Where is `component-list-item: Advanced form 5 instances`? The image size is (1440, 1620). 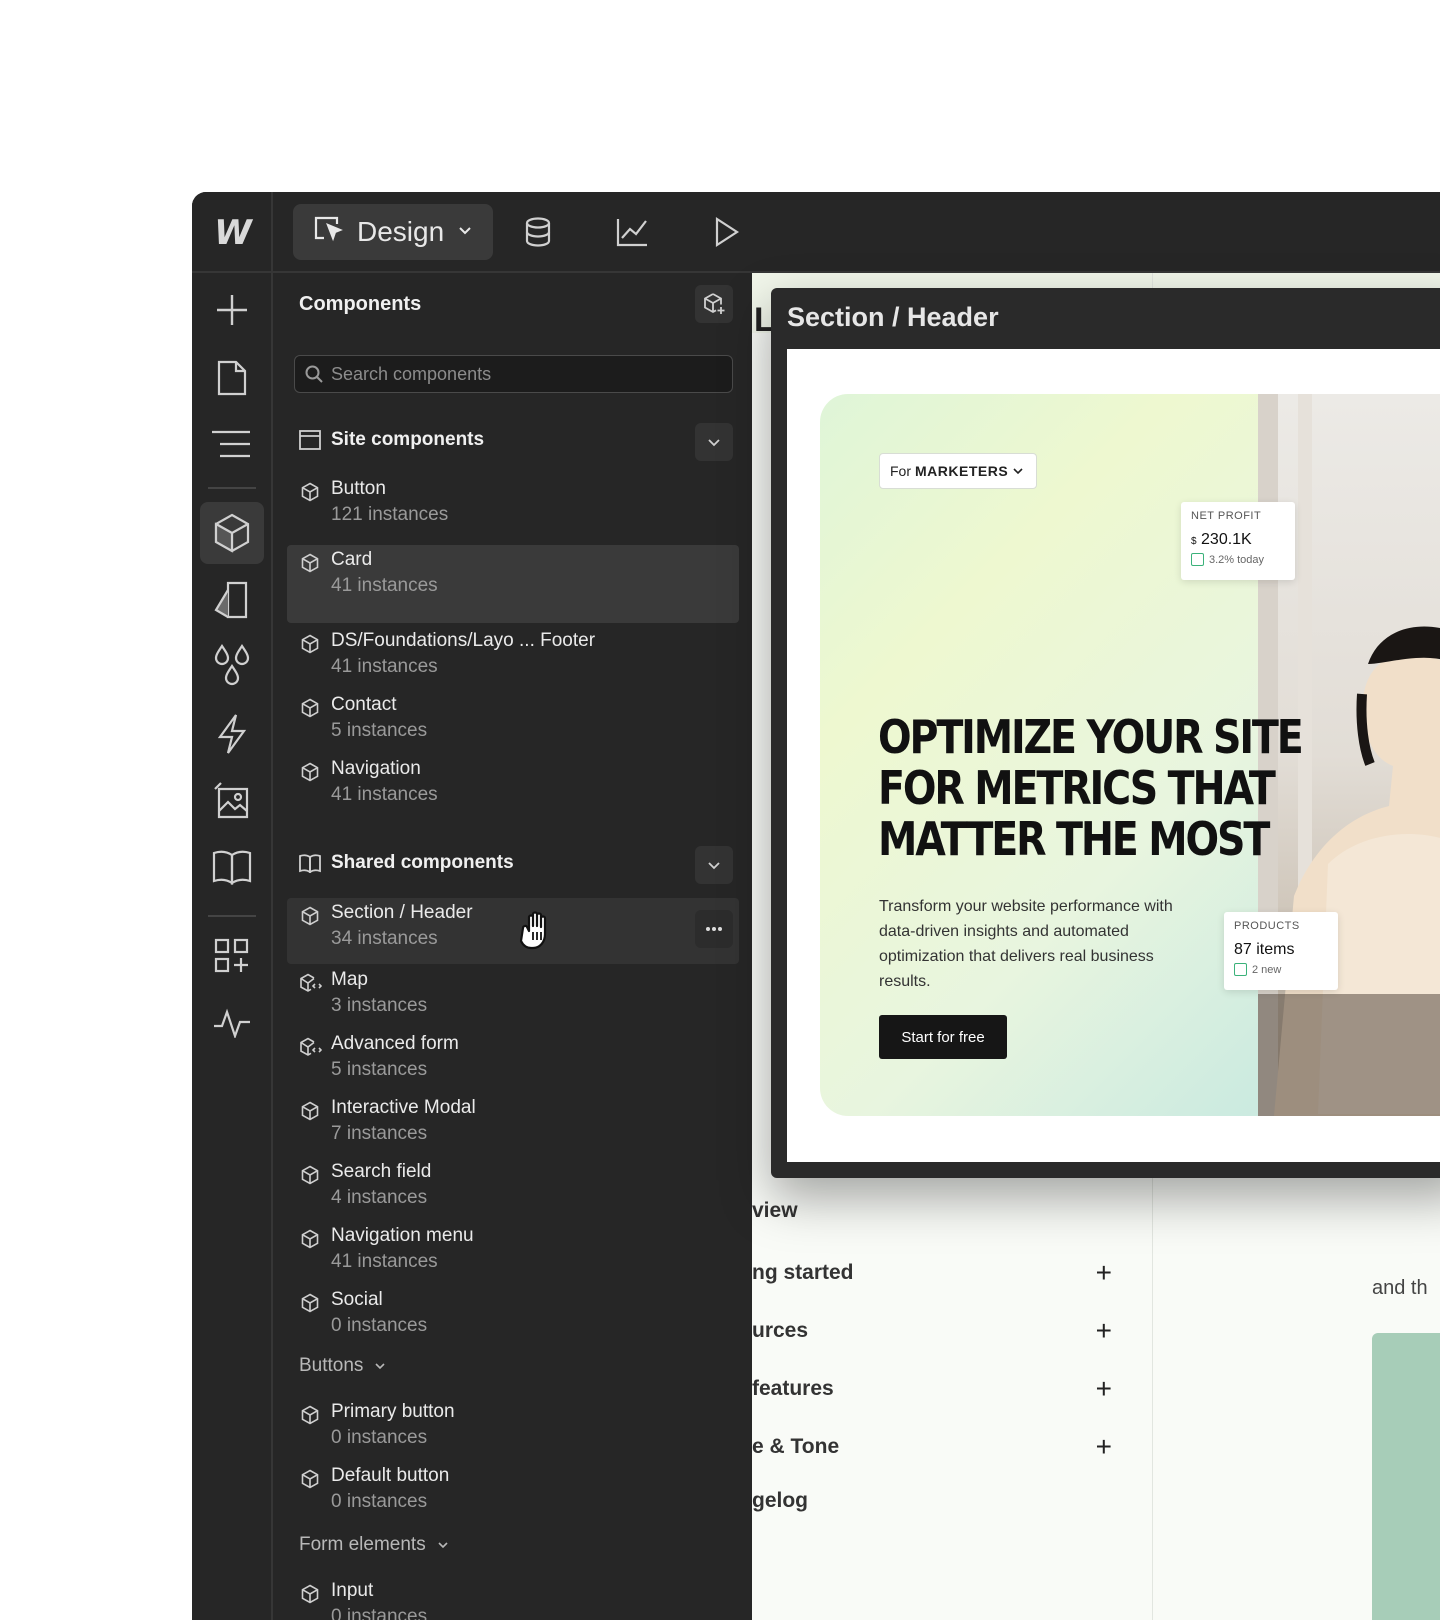
component-list-item: Advanced form 5 instances is located at coordinates (513, 1059).